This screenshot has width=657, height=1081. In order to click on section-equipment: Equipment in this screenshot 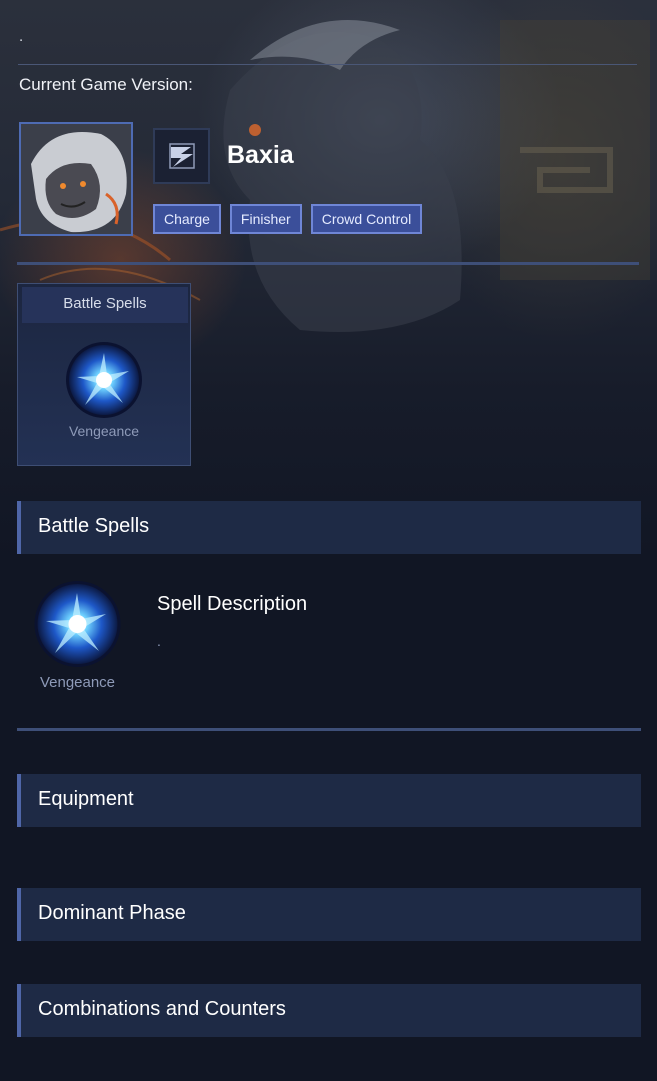, I will do `click(329, 800)`.